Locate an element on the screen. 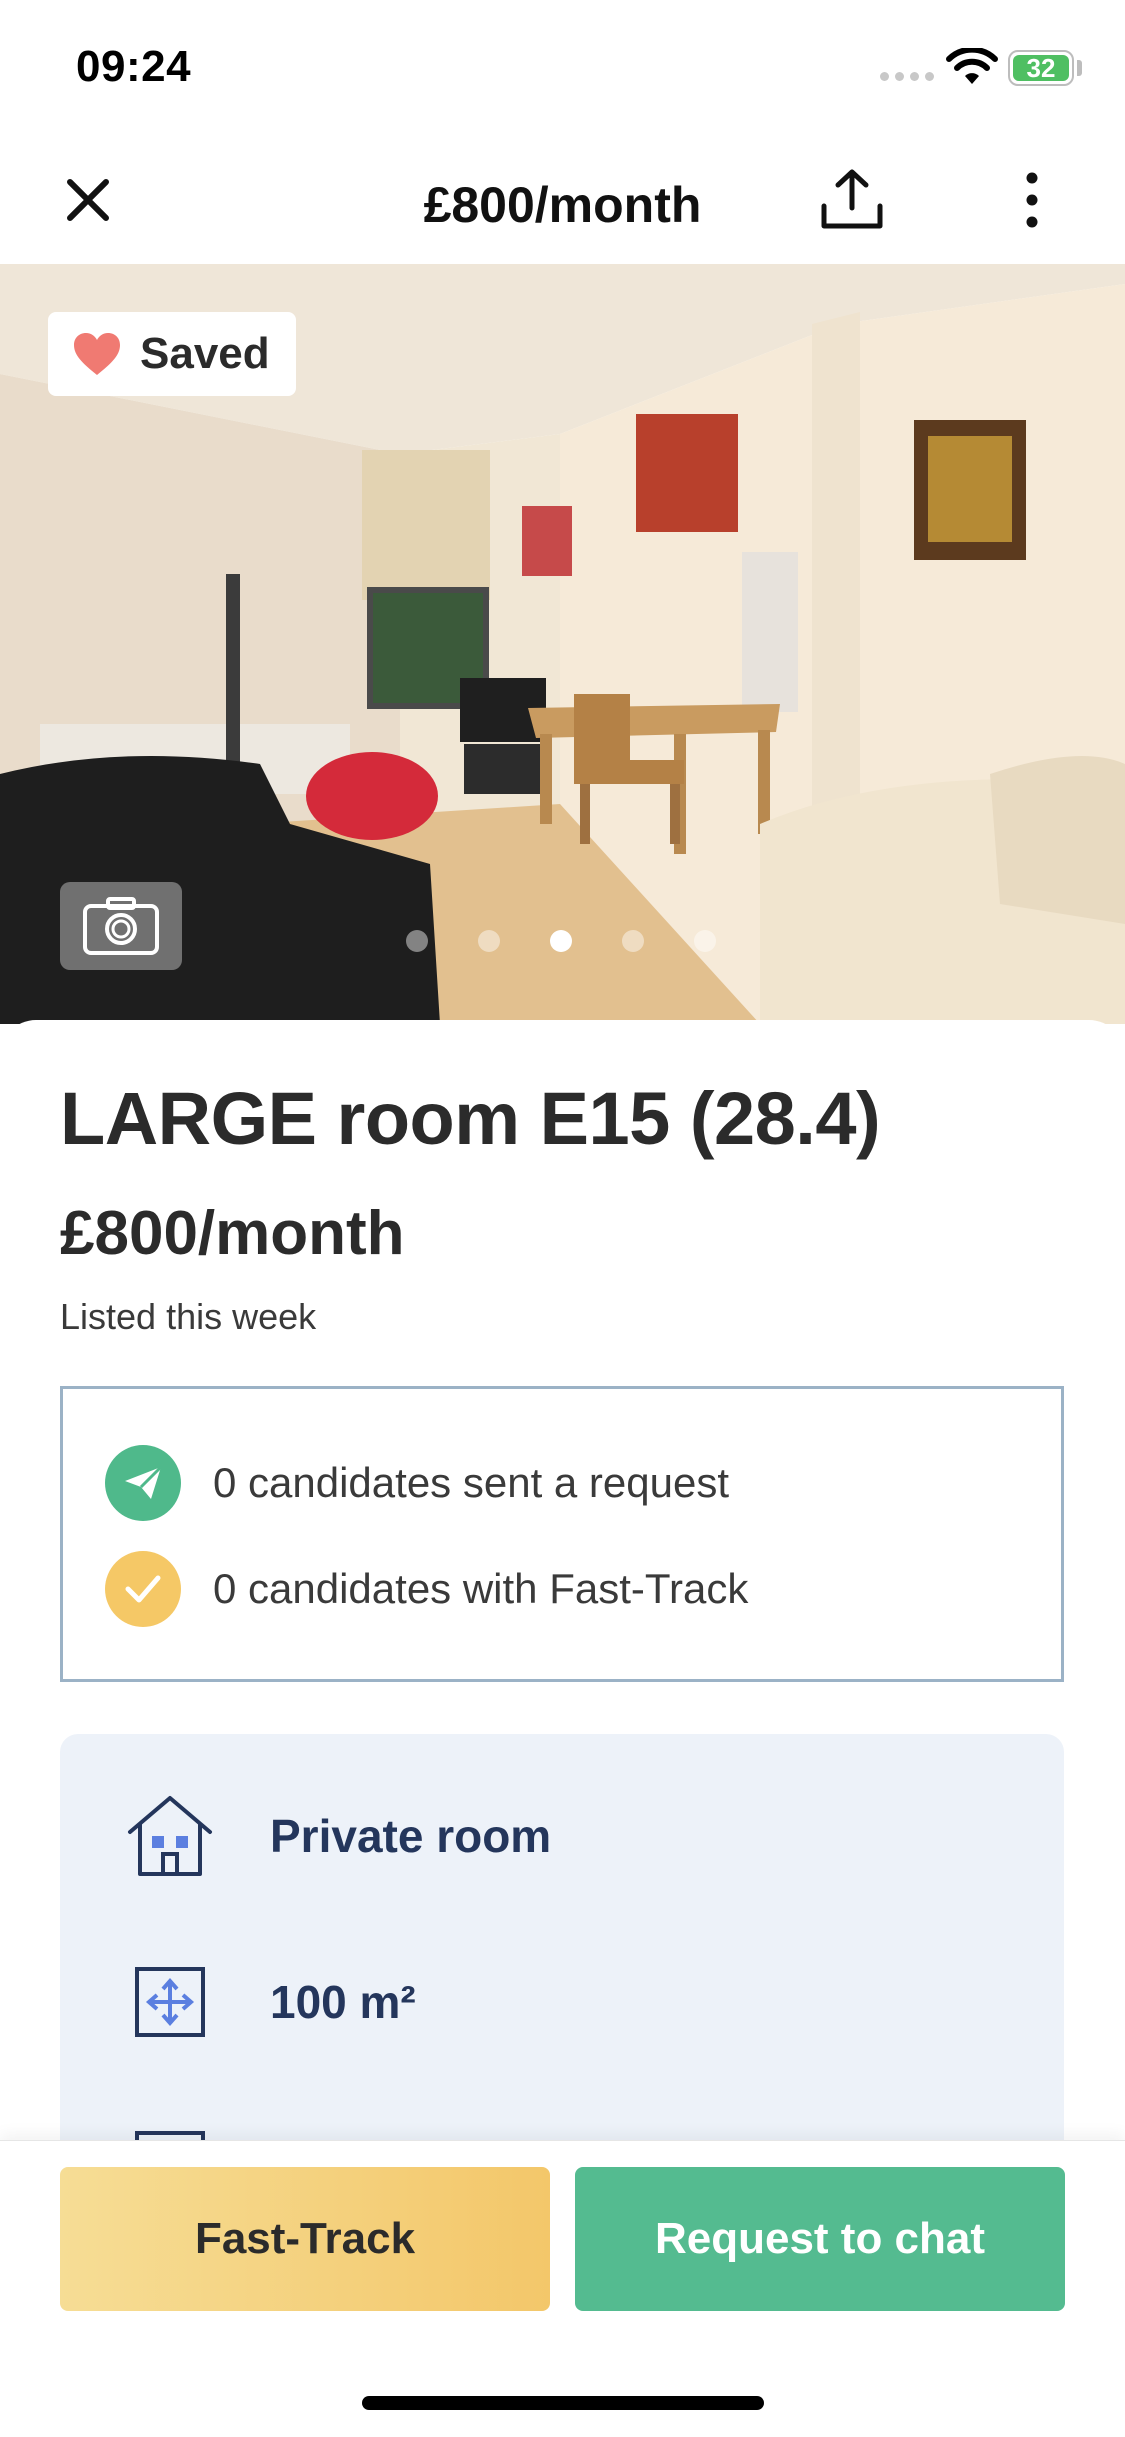 This screenshot has width=1125, height=2437. stat-fast-track-text: 0 candidates with Fast-Track is located at coordinates (481, 1588).